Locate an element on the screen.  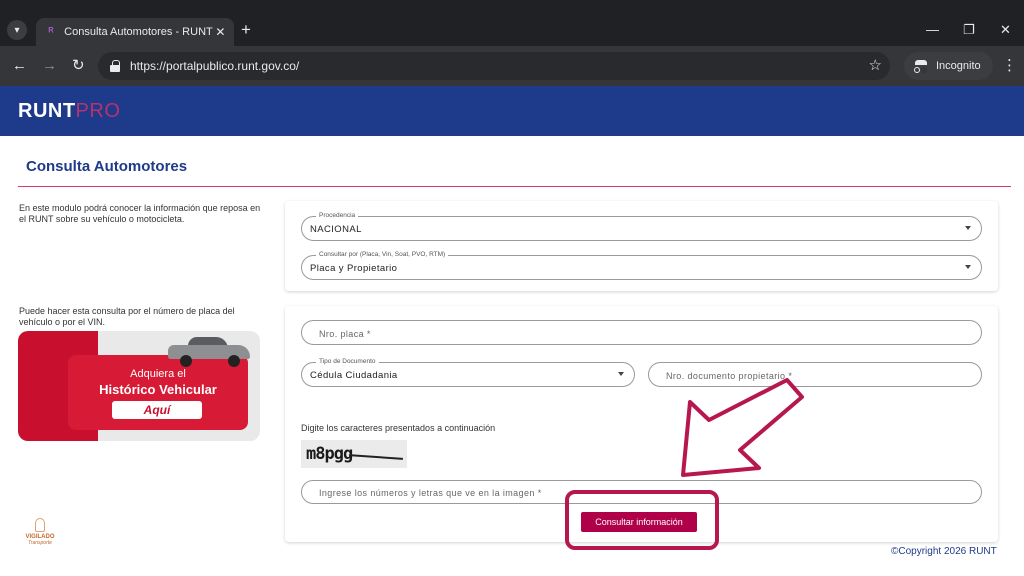
bookmark-star-icon: ☆ is located at coordinates (875, 65).